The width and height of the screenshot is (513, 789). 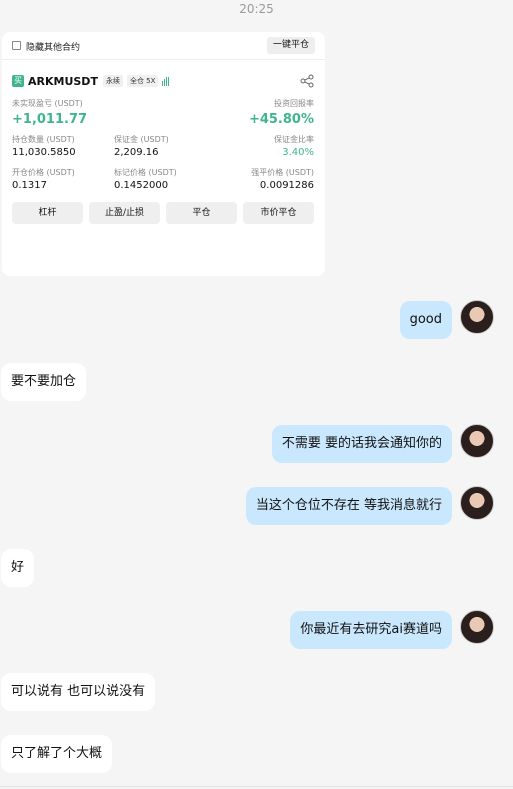 I want to click on hide-other-label: 隐藏其他合约, so click(x=53, y=48).